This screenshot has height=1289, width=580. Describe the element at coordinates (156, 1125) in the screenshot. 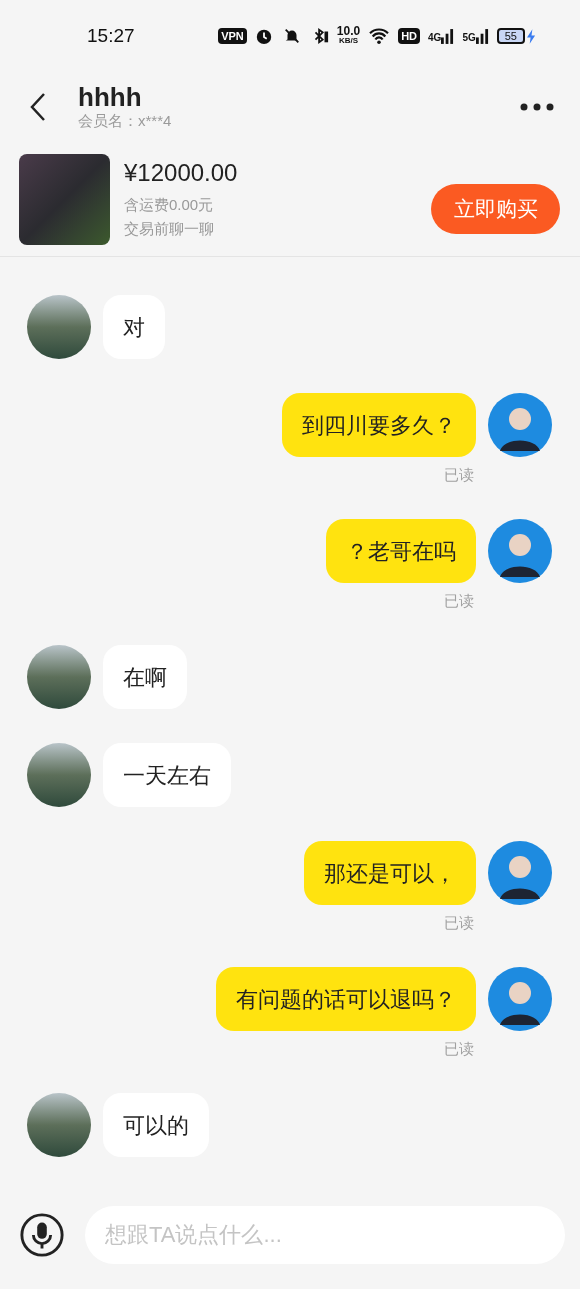

I see `message-bubble: 可以的` at that location.